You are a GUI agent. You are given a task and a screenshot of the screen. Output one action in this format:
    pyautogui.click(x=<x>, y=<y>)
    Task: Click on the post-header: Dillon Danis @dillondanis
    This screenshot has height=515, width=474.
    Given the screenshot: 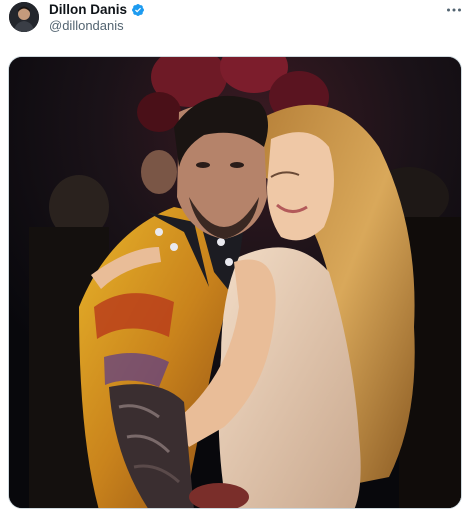 What is the action you would take?
    pyautogui.click(x=237, y=25)
    